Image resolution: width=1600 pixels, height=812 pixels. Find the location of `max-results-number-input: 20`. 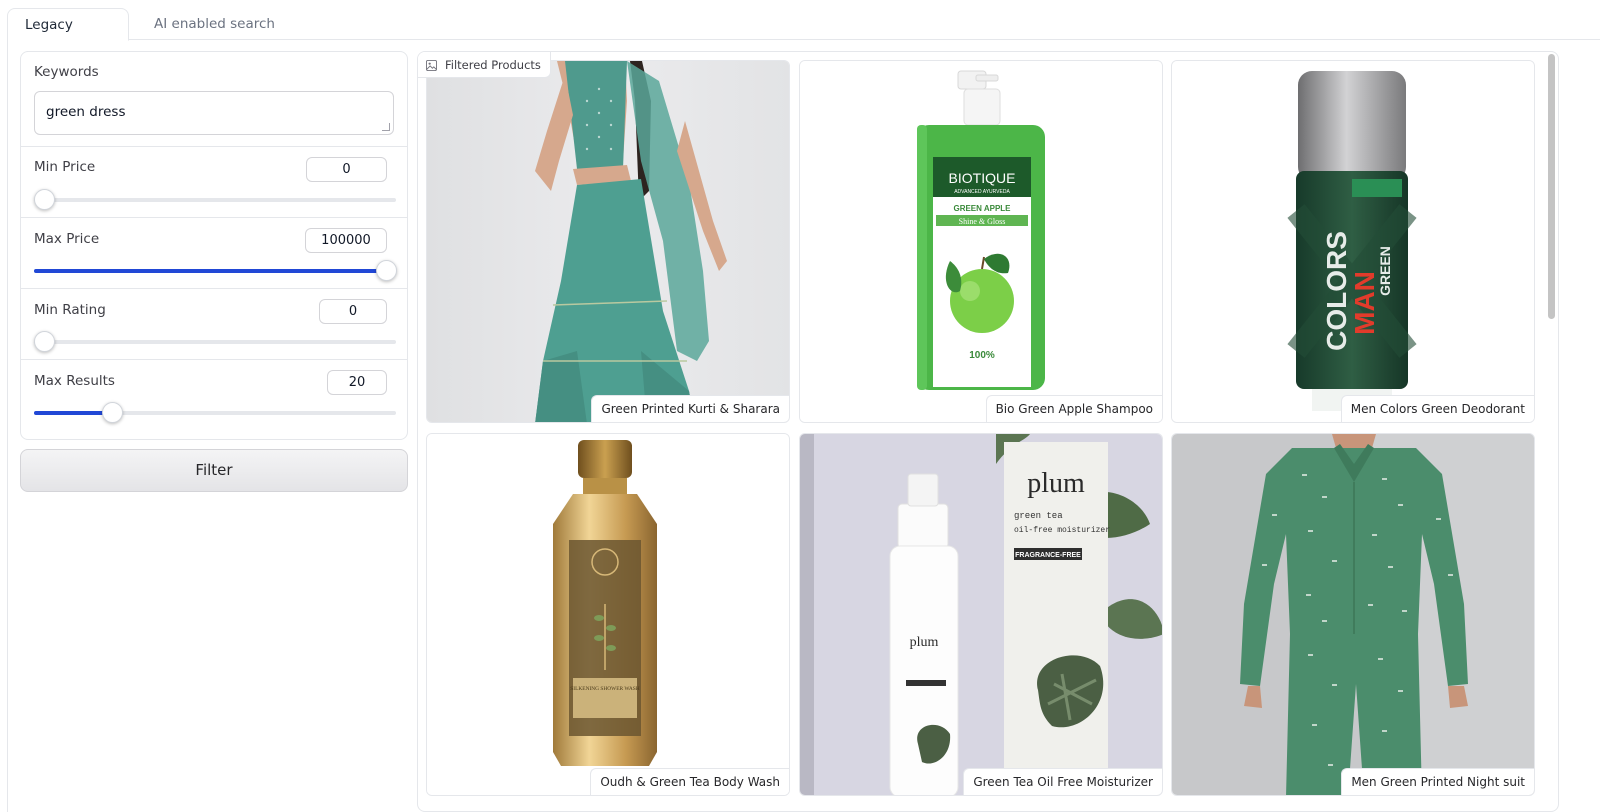

max-results-number-input: 20 is located at coordinates (357, 382).